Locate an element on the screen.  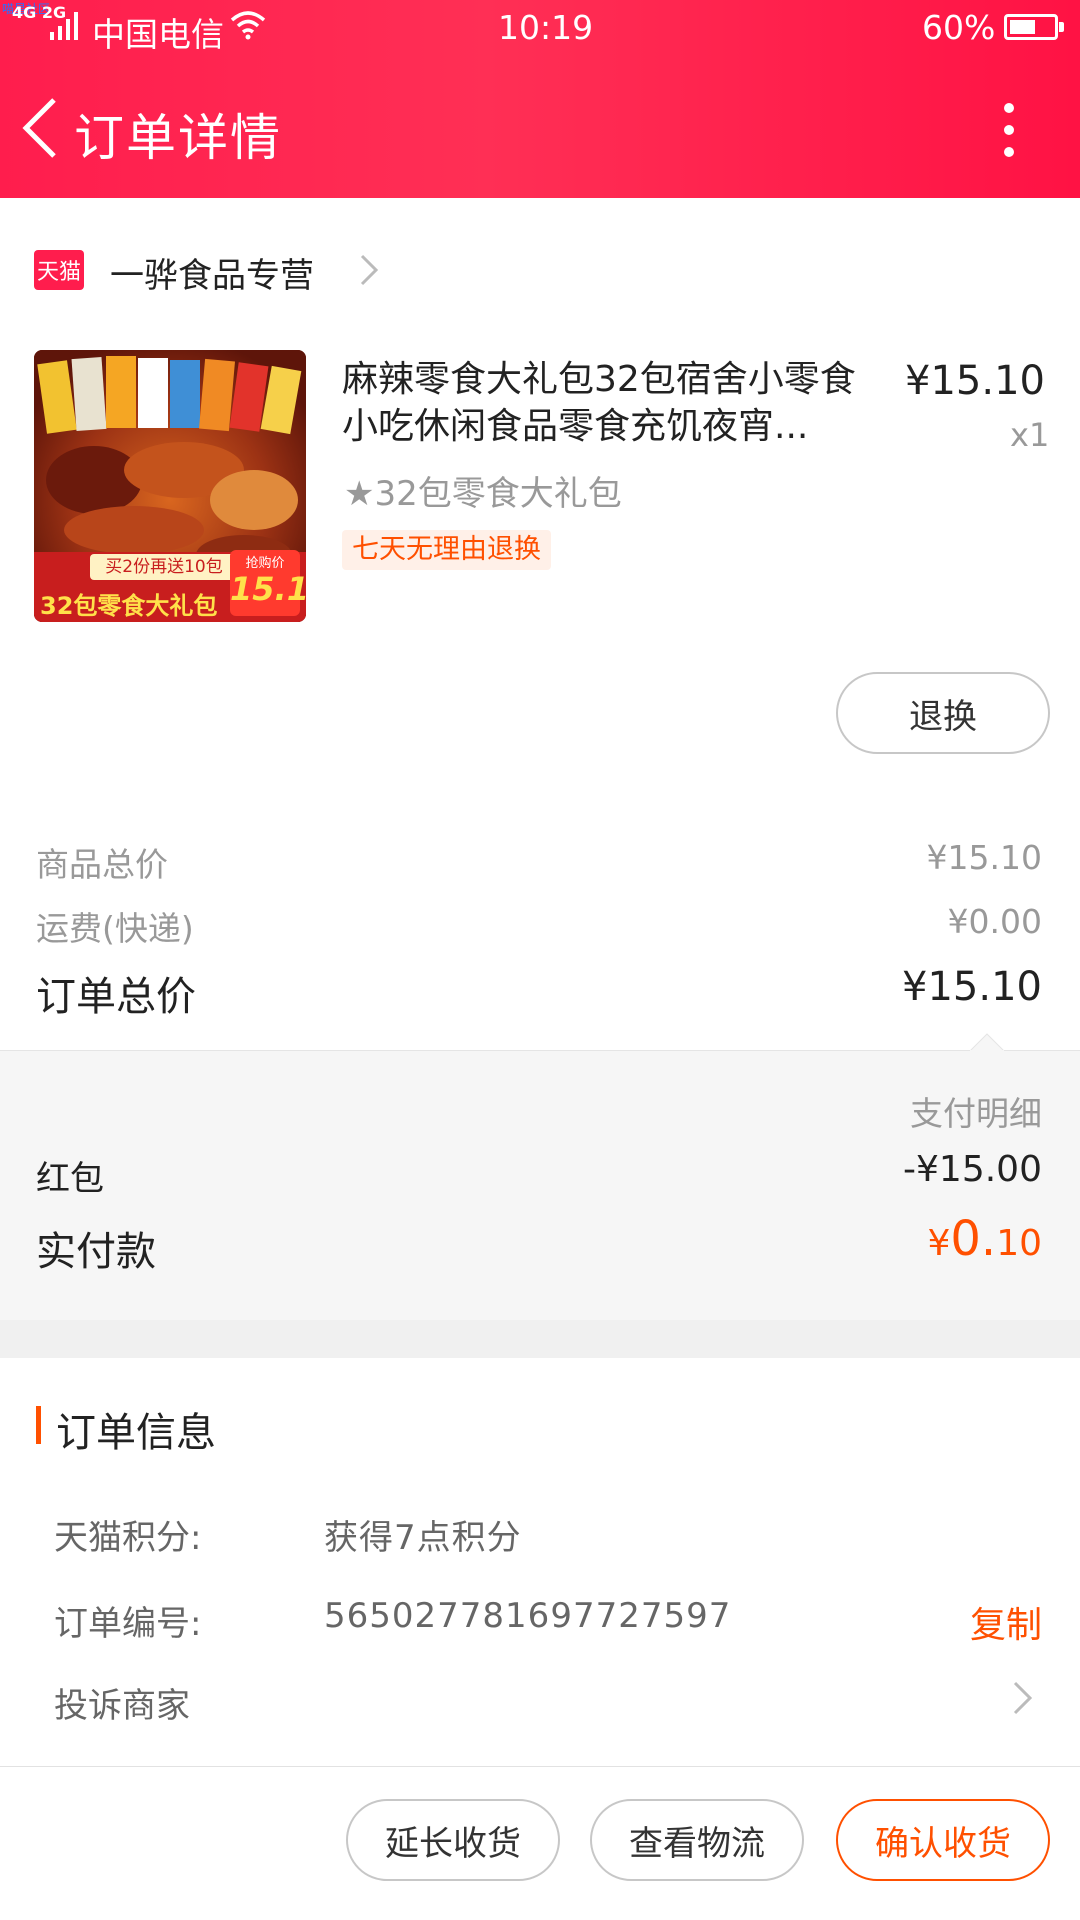
thumbnail-promo-banner: 买2份再送10包 is located at coordinates (164, 567).